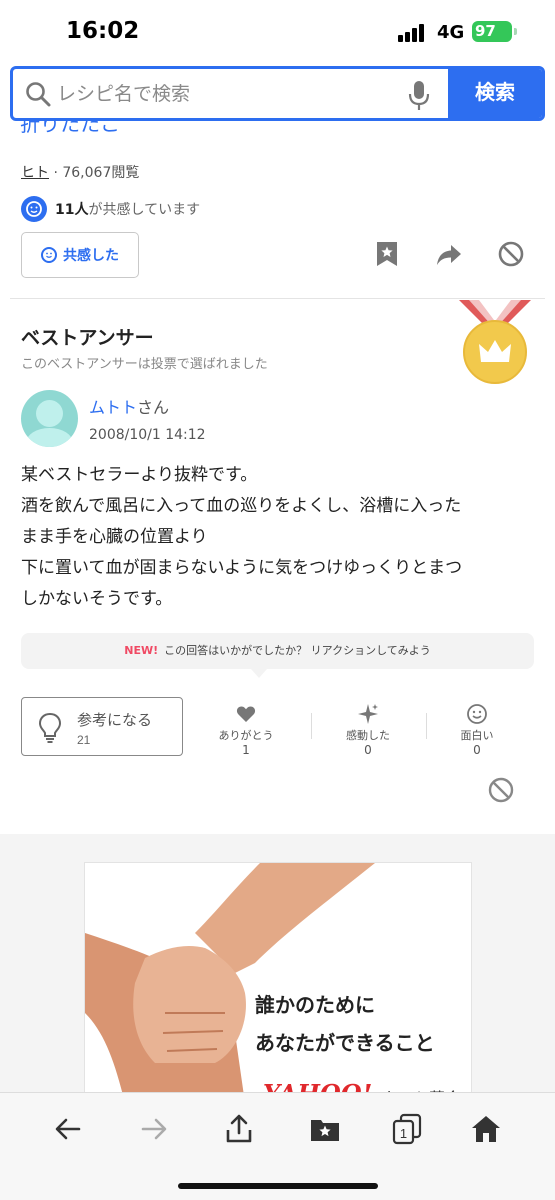 The width and height of the screenshot is (555, 1200). What do you see at coordinates (403, 1133) in the screenshot?
I see `tab-count: 1` at bounding box center [403, 1133].